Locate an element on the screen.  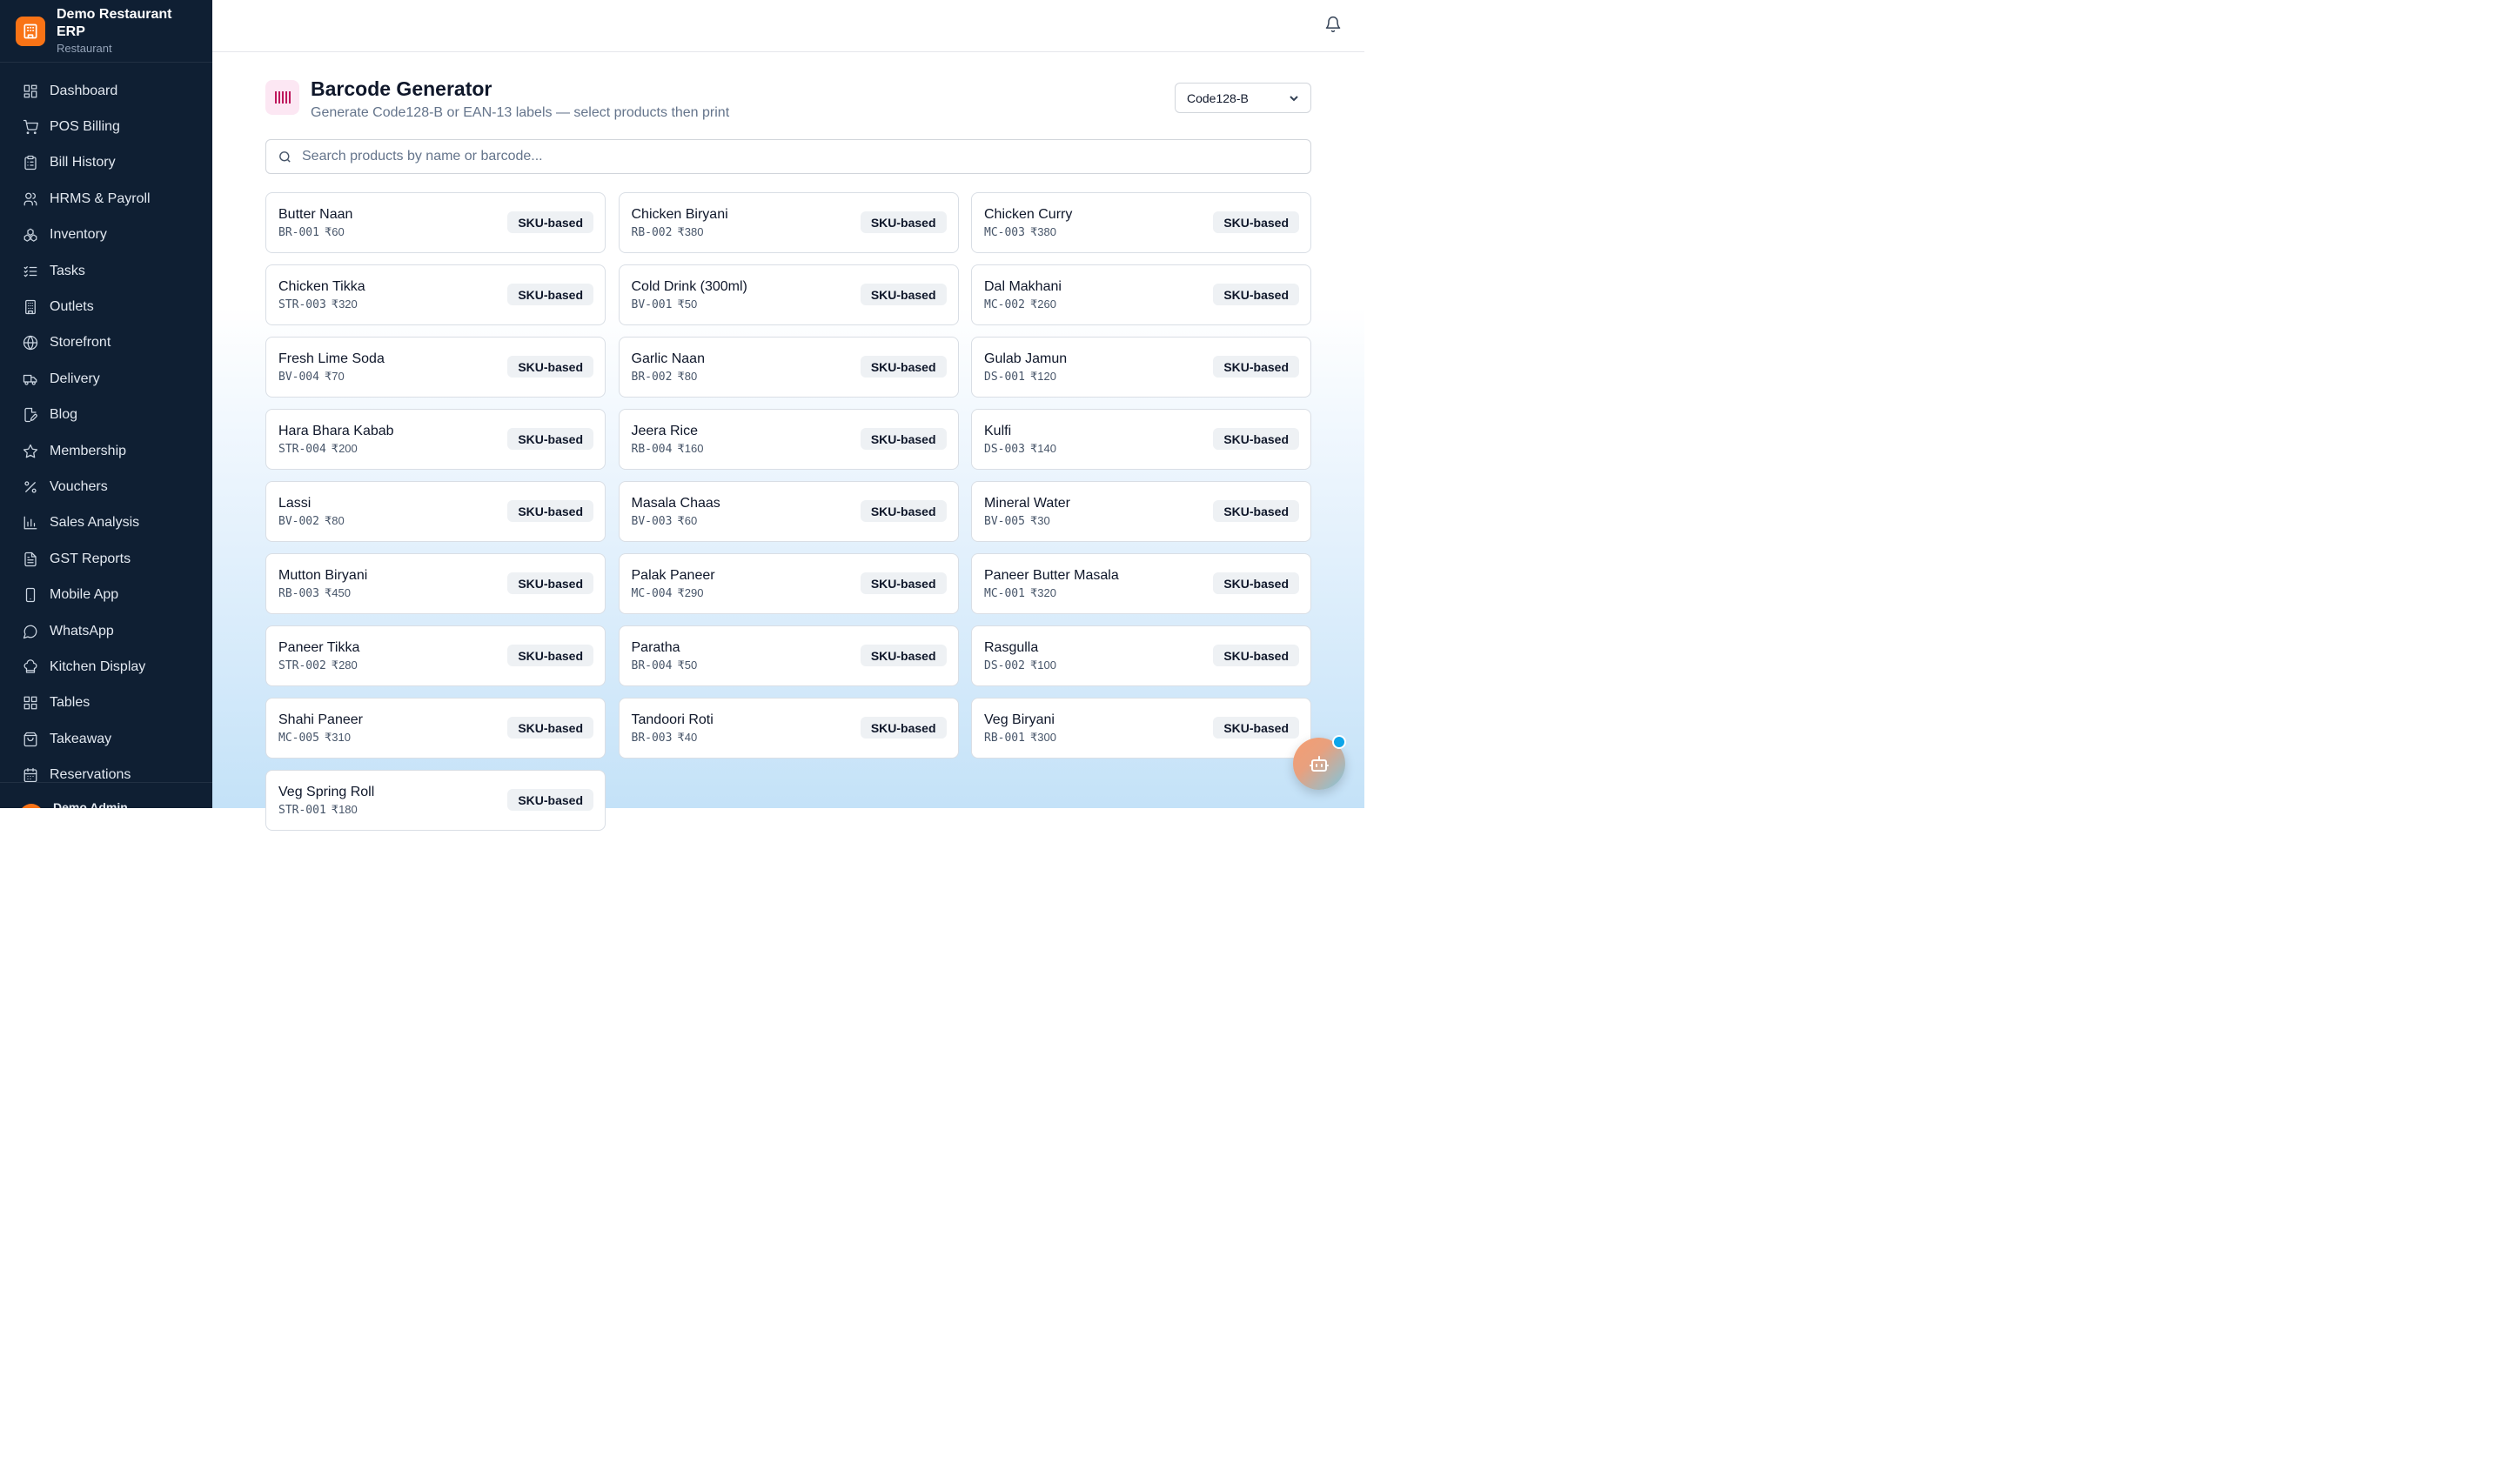
sidebar-item-mobile-app: Mobile App is located at coordinates (106, 594).